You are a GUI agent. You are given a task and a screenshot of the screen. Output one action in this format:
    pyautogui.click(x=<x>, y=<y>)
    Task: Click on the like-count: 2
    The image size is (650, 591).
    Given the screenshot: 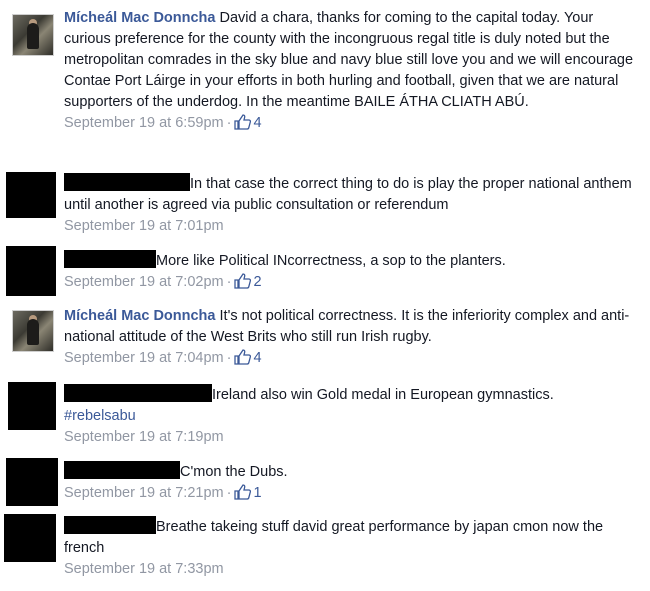 What is the action you would take?
    pyautogui.click(x=257, y=282)
    